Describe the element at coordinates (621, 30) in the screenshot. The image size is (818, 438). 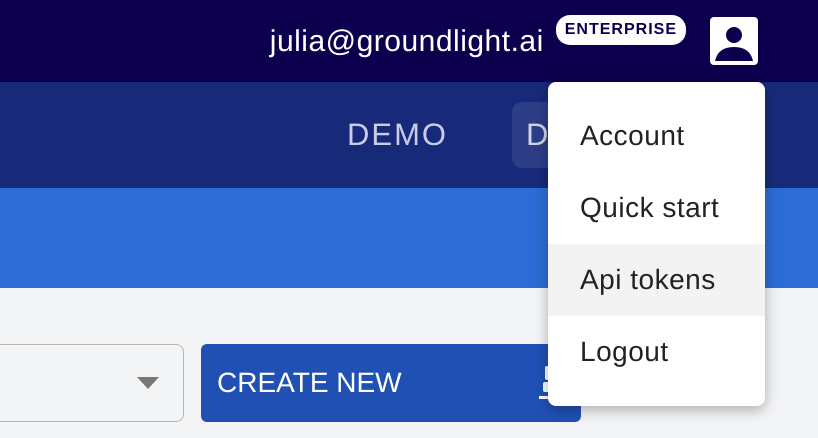
I see `plan-badge: ENTERPRISE` at that location.